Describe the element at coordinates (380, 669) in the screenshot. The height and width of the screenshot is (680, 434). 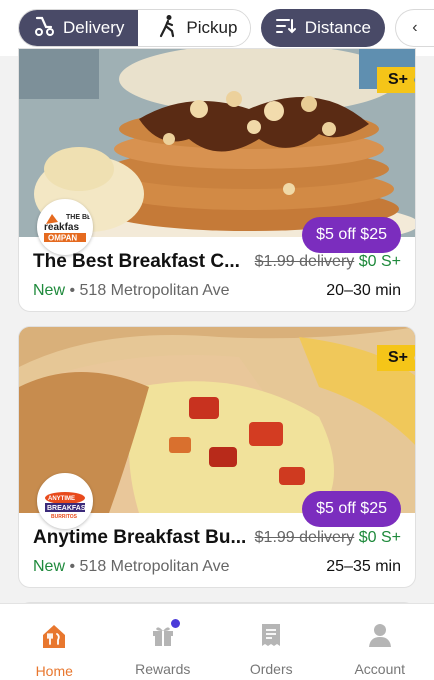
I see `nav-account-label: Account` at that location.